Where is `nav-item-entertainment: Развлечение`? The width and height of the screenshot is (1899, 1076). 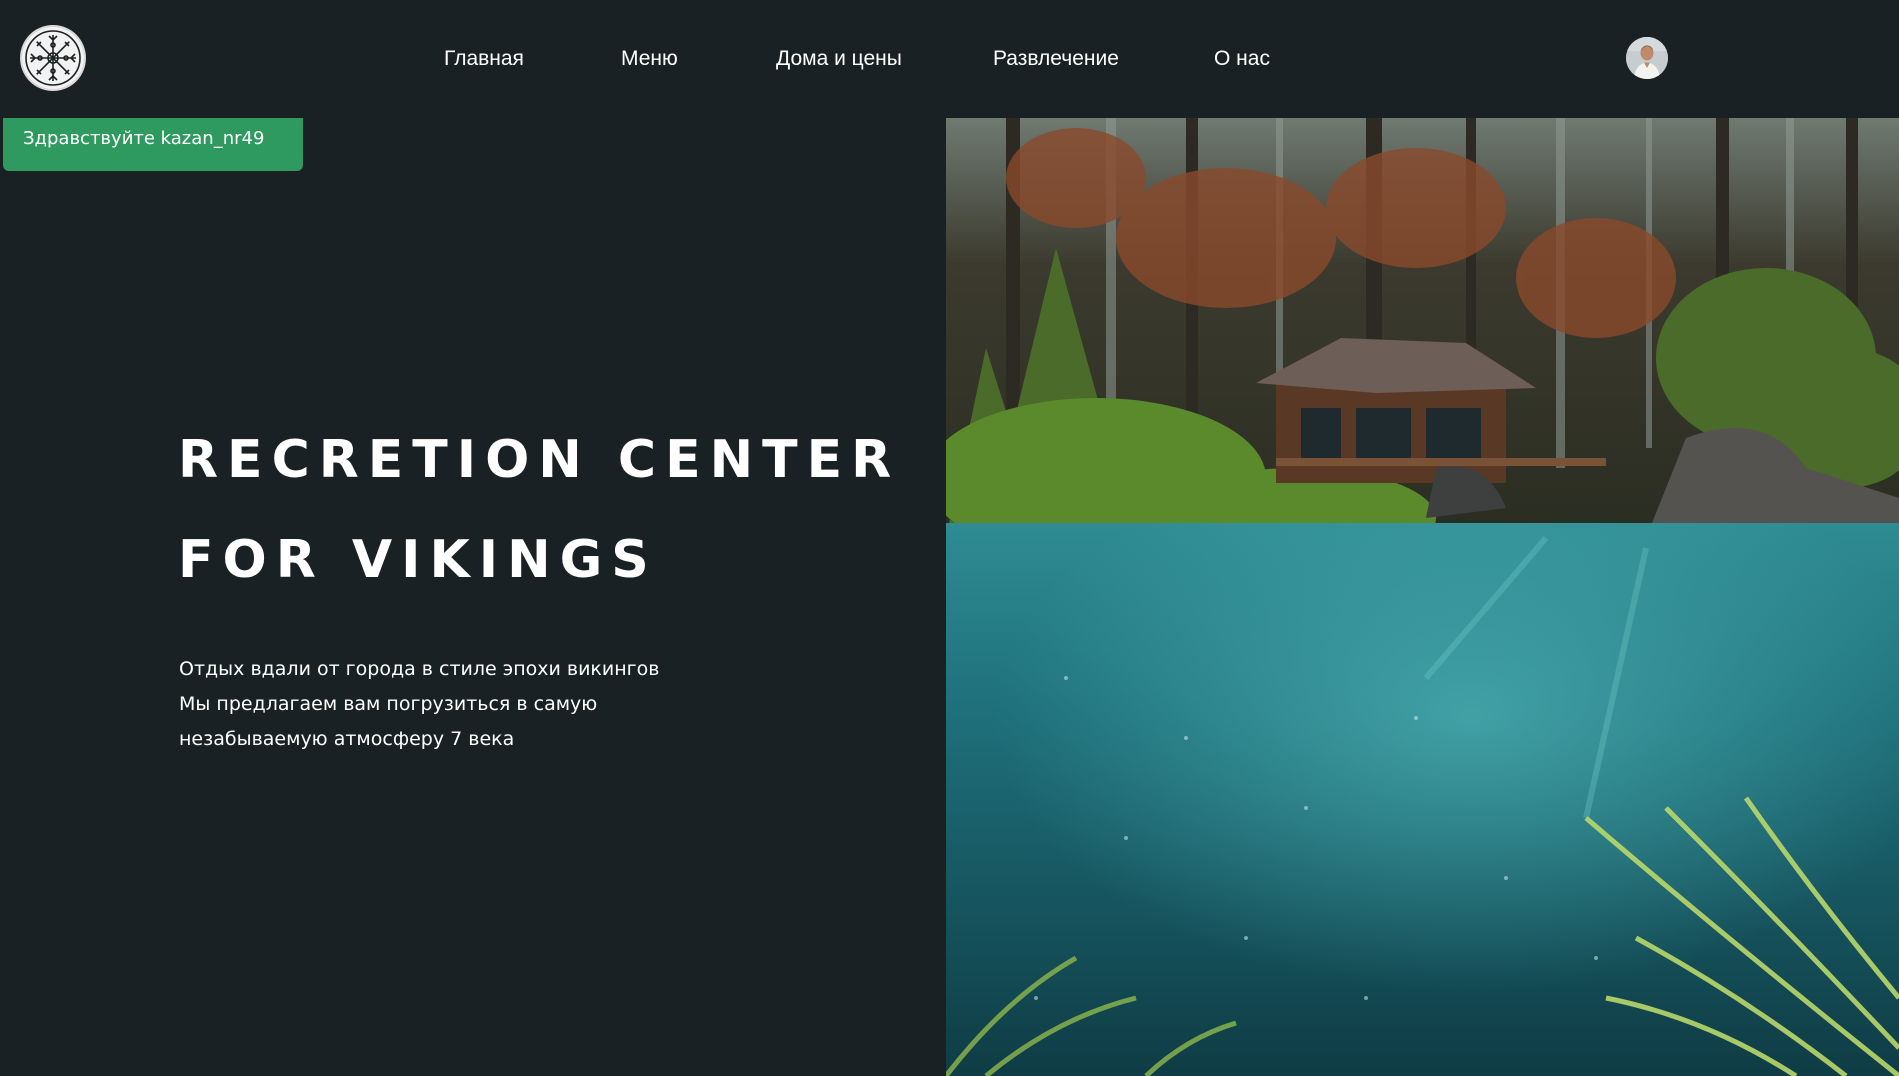
nav-item-entertainment: Развлечение is located at coordinates (1056, 59).